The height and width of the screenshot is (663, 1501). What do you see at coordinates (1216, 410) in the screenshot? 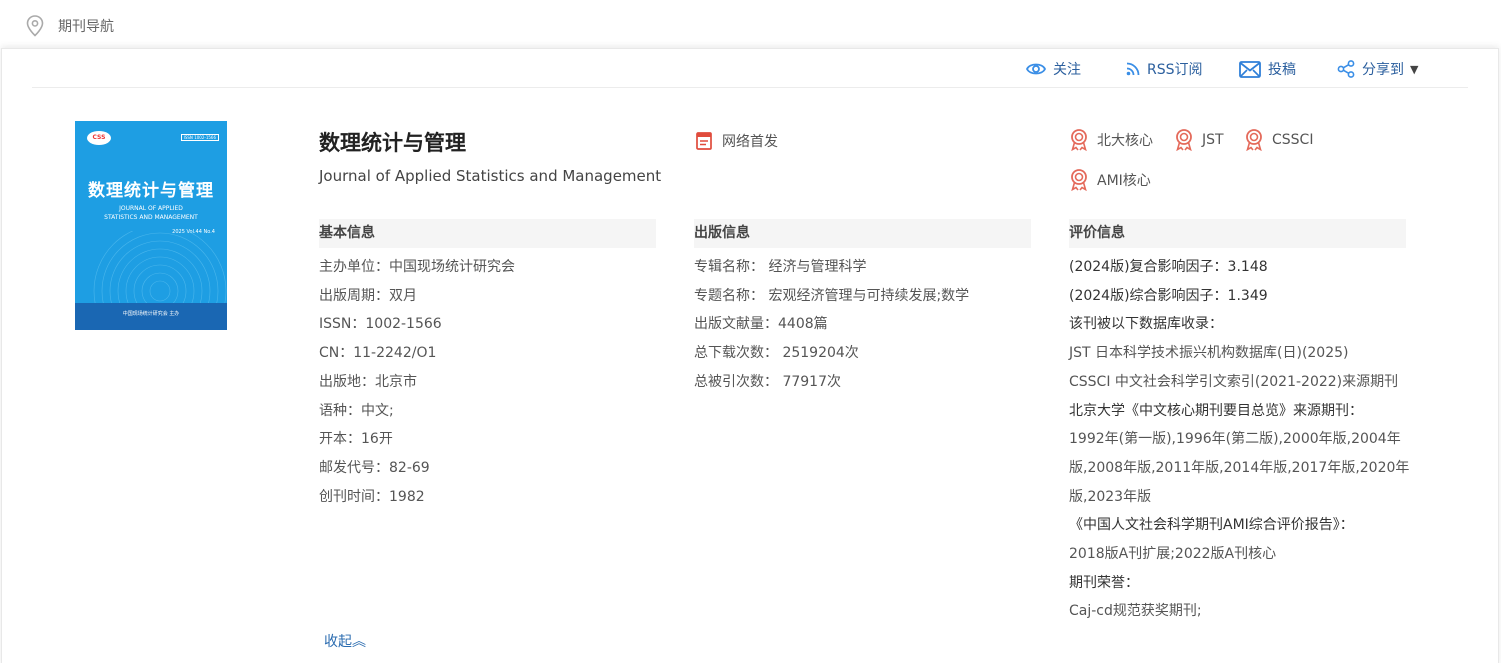
I see `info-line: 北京大学《中文核心期刊要目总览》来源期刊：` at bounding box center [1216, 410].